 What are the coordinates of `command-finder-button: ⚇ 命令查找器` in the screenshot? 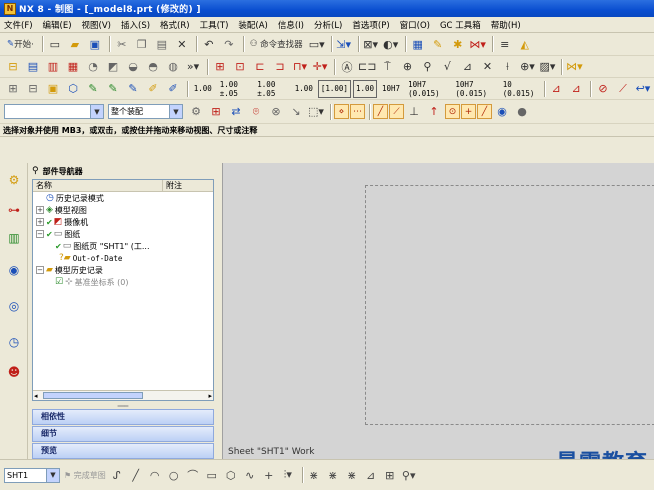 It's located at (276, 44).